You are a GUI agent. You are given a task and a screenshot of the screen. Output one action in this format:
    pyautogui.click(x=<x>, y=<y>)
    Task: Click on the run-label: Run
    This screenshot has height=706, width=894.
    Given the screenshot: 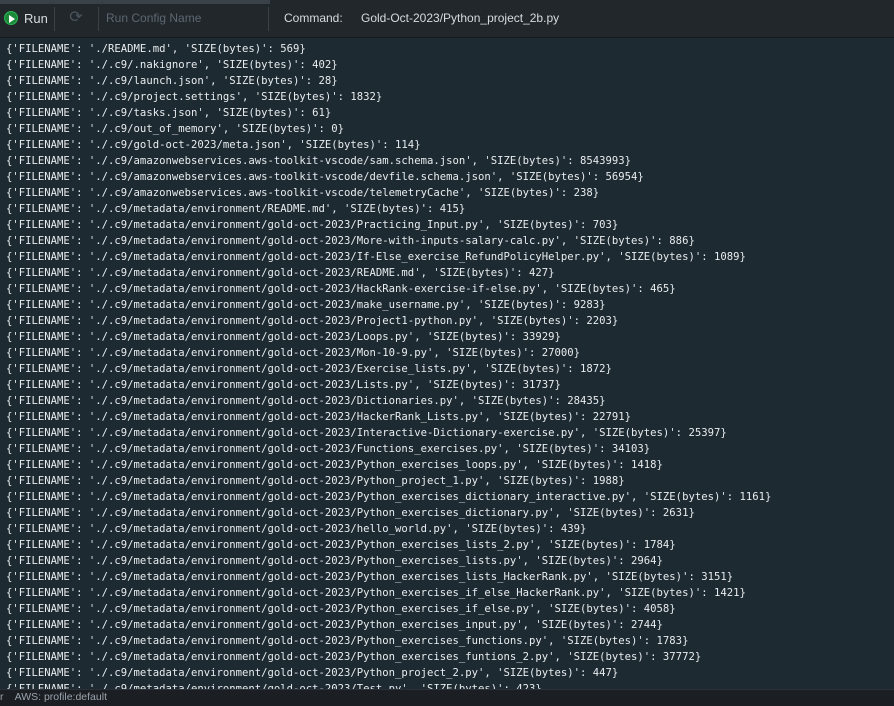 What is the action you would take?
    pyautogui.click(x=36, y=18)
    